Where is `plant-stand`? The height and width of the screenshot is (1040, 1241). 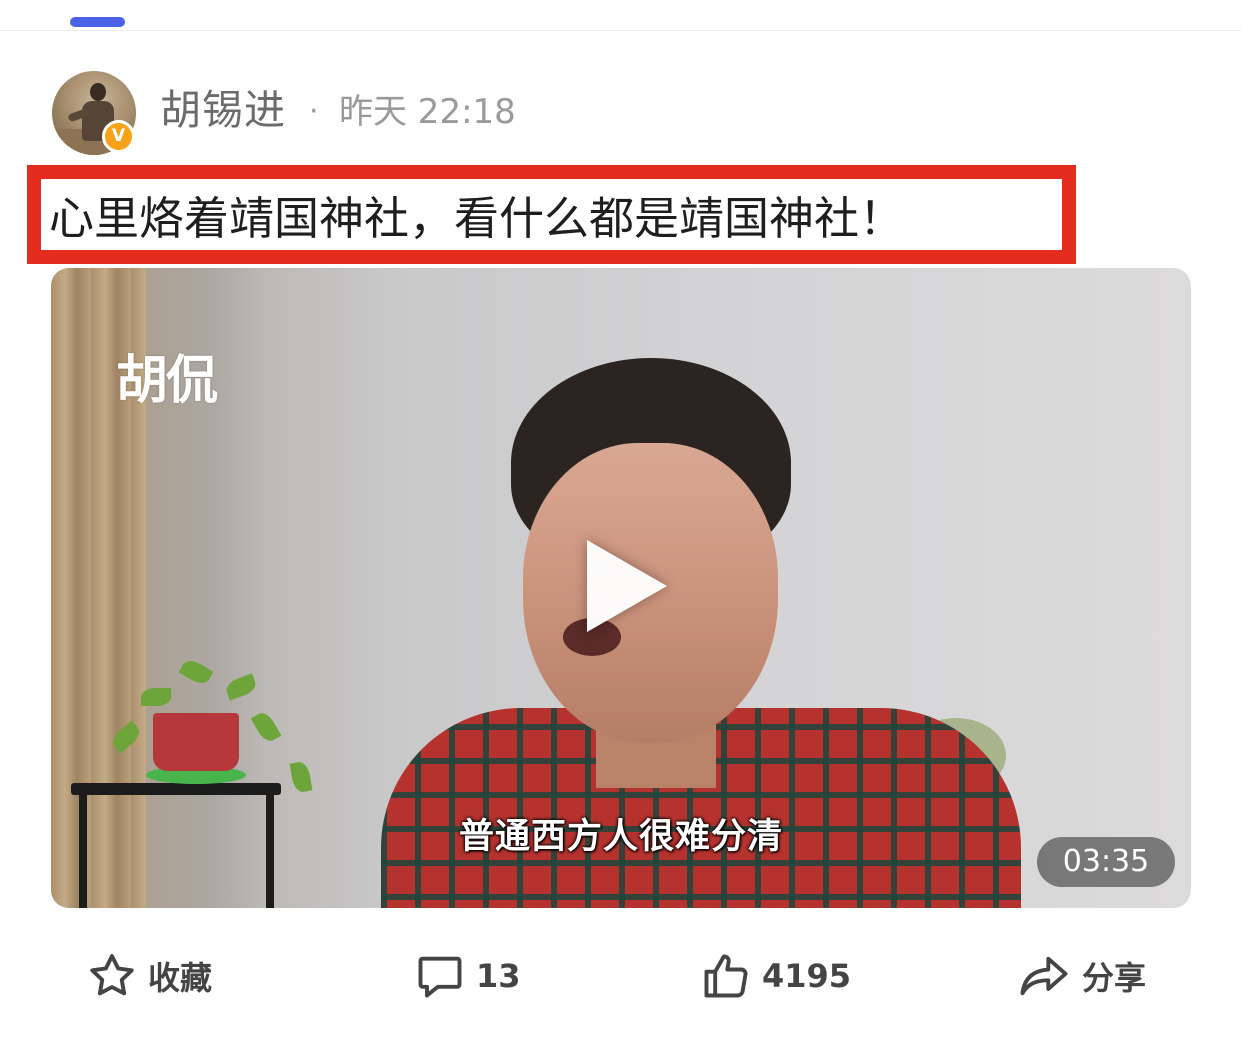 plant-stand is located at coordinates (176, 789).